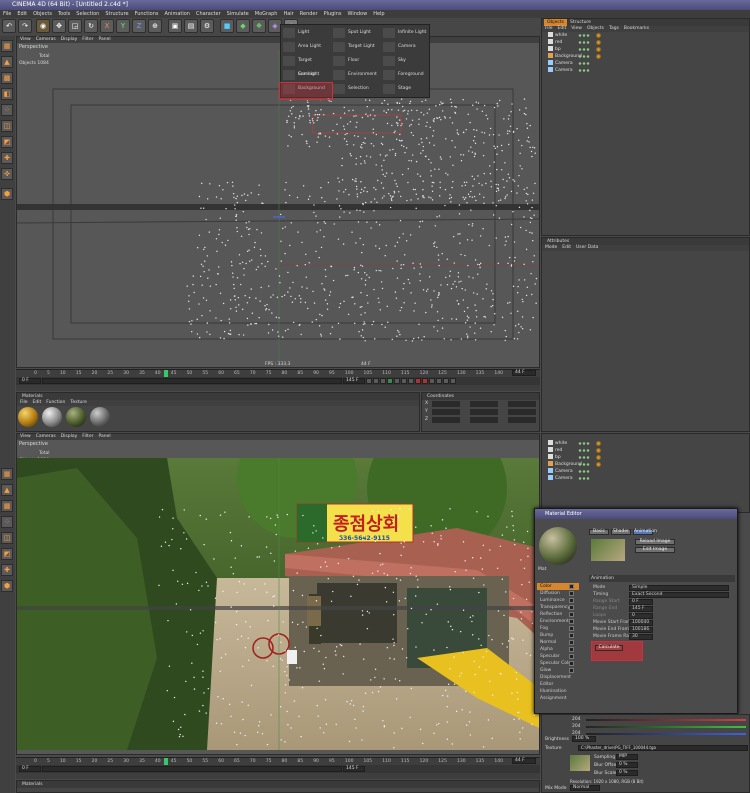 This screenshot has width=750, height=793. I want to click on scale-icon: ◲, so click(75, 26).